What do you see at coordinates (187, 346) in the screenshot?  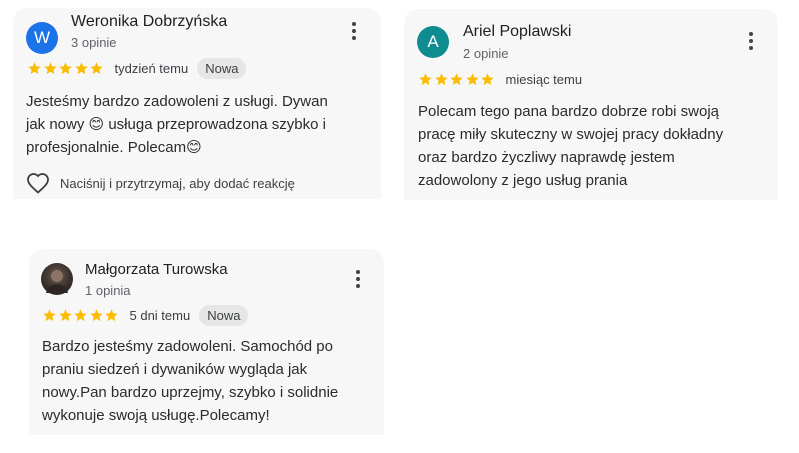 I see `review-text-line: Bardzo jesteśmy zadowoleni. Samochód po` at bounding box center [187, 346].